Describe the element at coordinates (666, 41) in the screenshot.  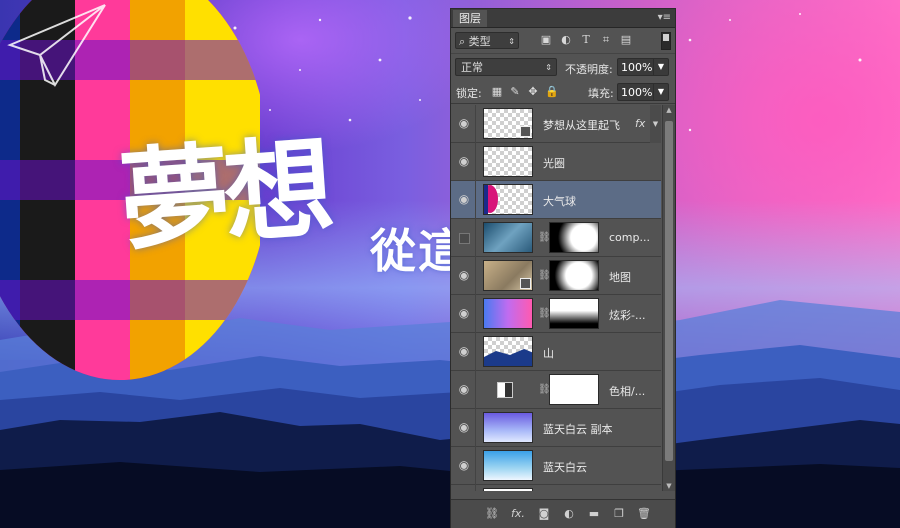
I see `filter-toggle` at that location.